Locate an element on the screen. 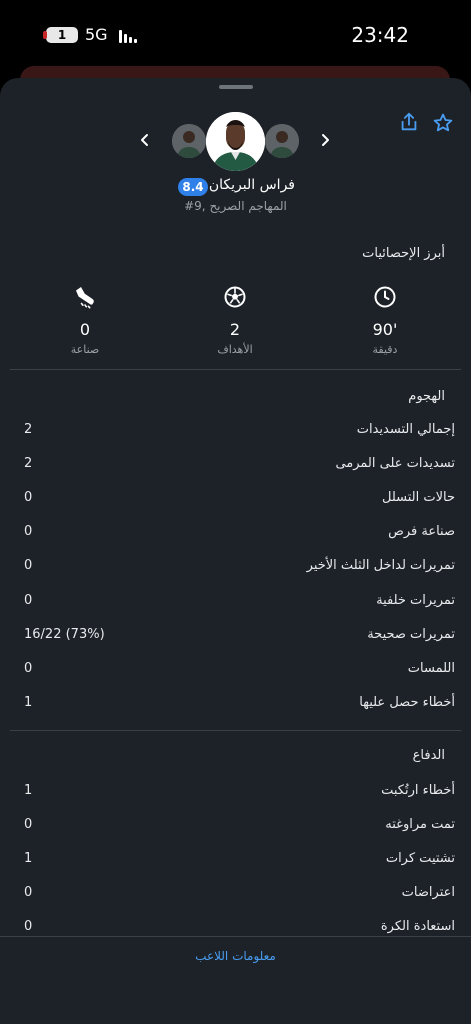  stat-row: 1 تشتيت كرات is located at coordinates (239, 861).